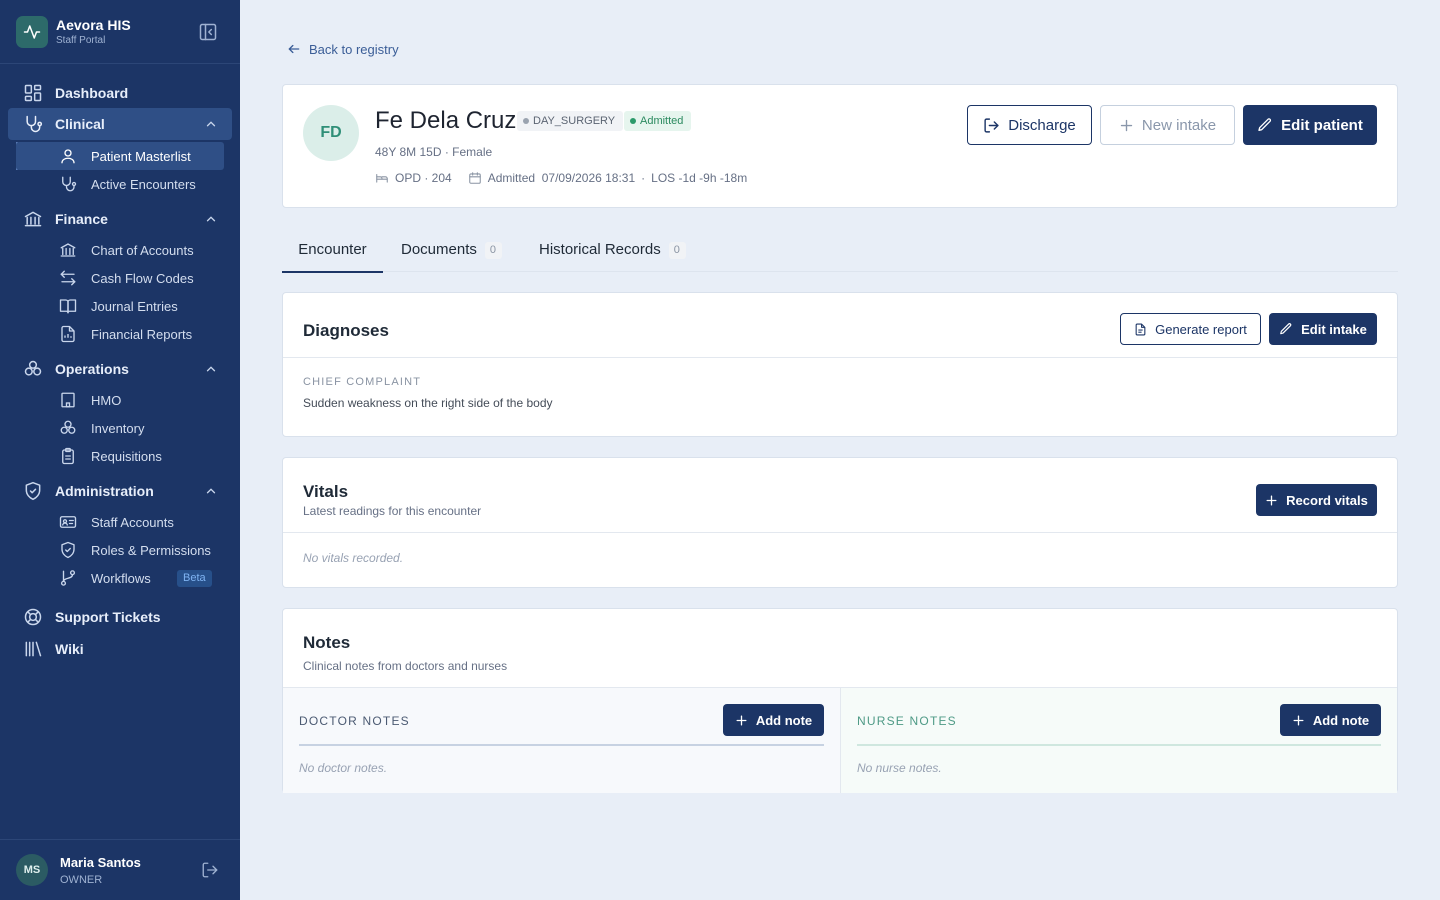 Image resolution: width=1440 pixels, height=900 pixels. Describe the element at coordinates (68, 278) in the screenshot. I see `arrows-swap-icon` at that location.